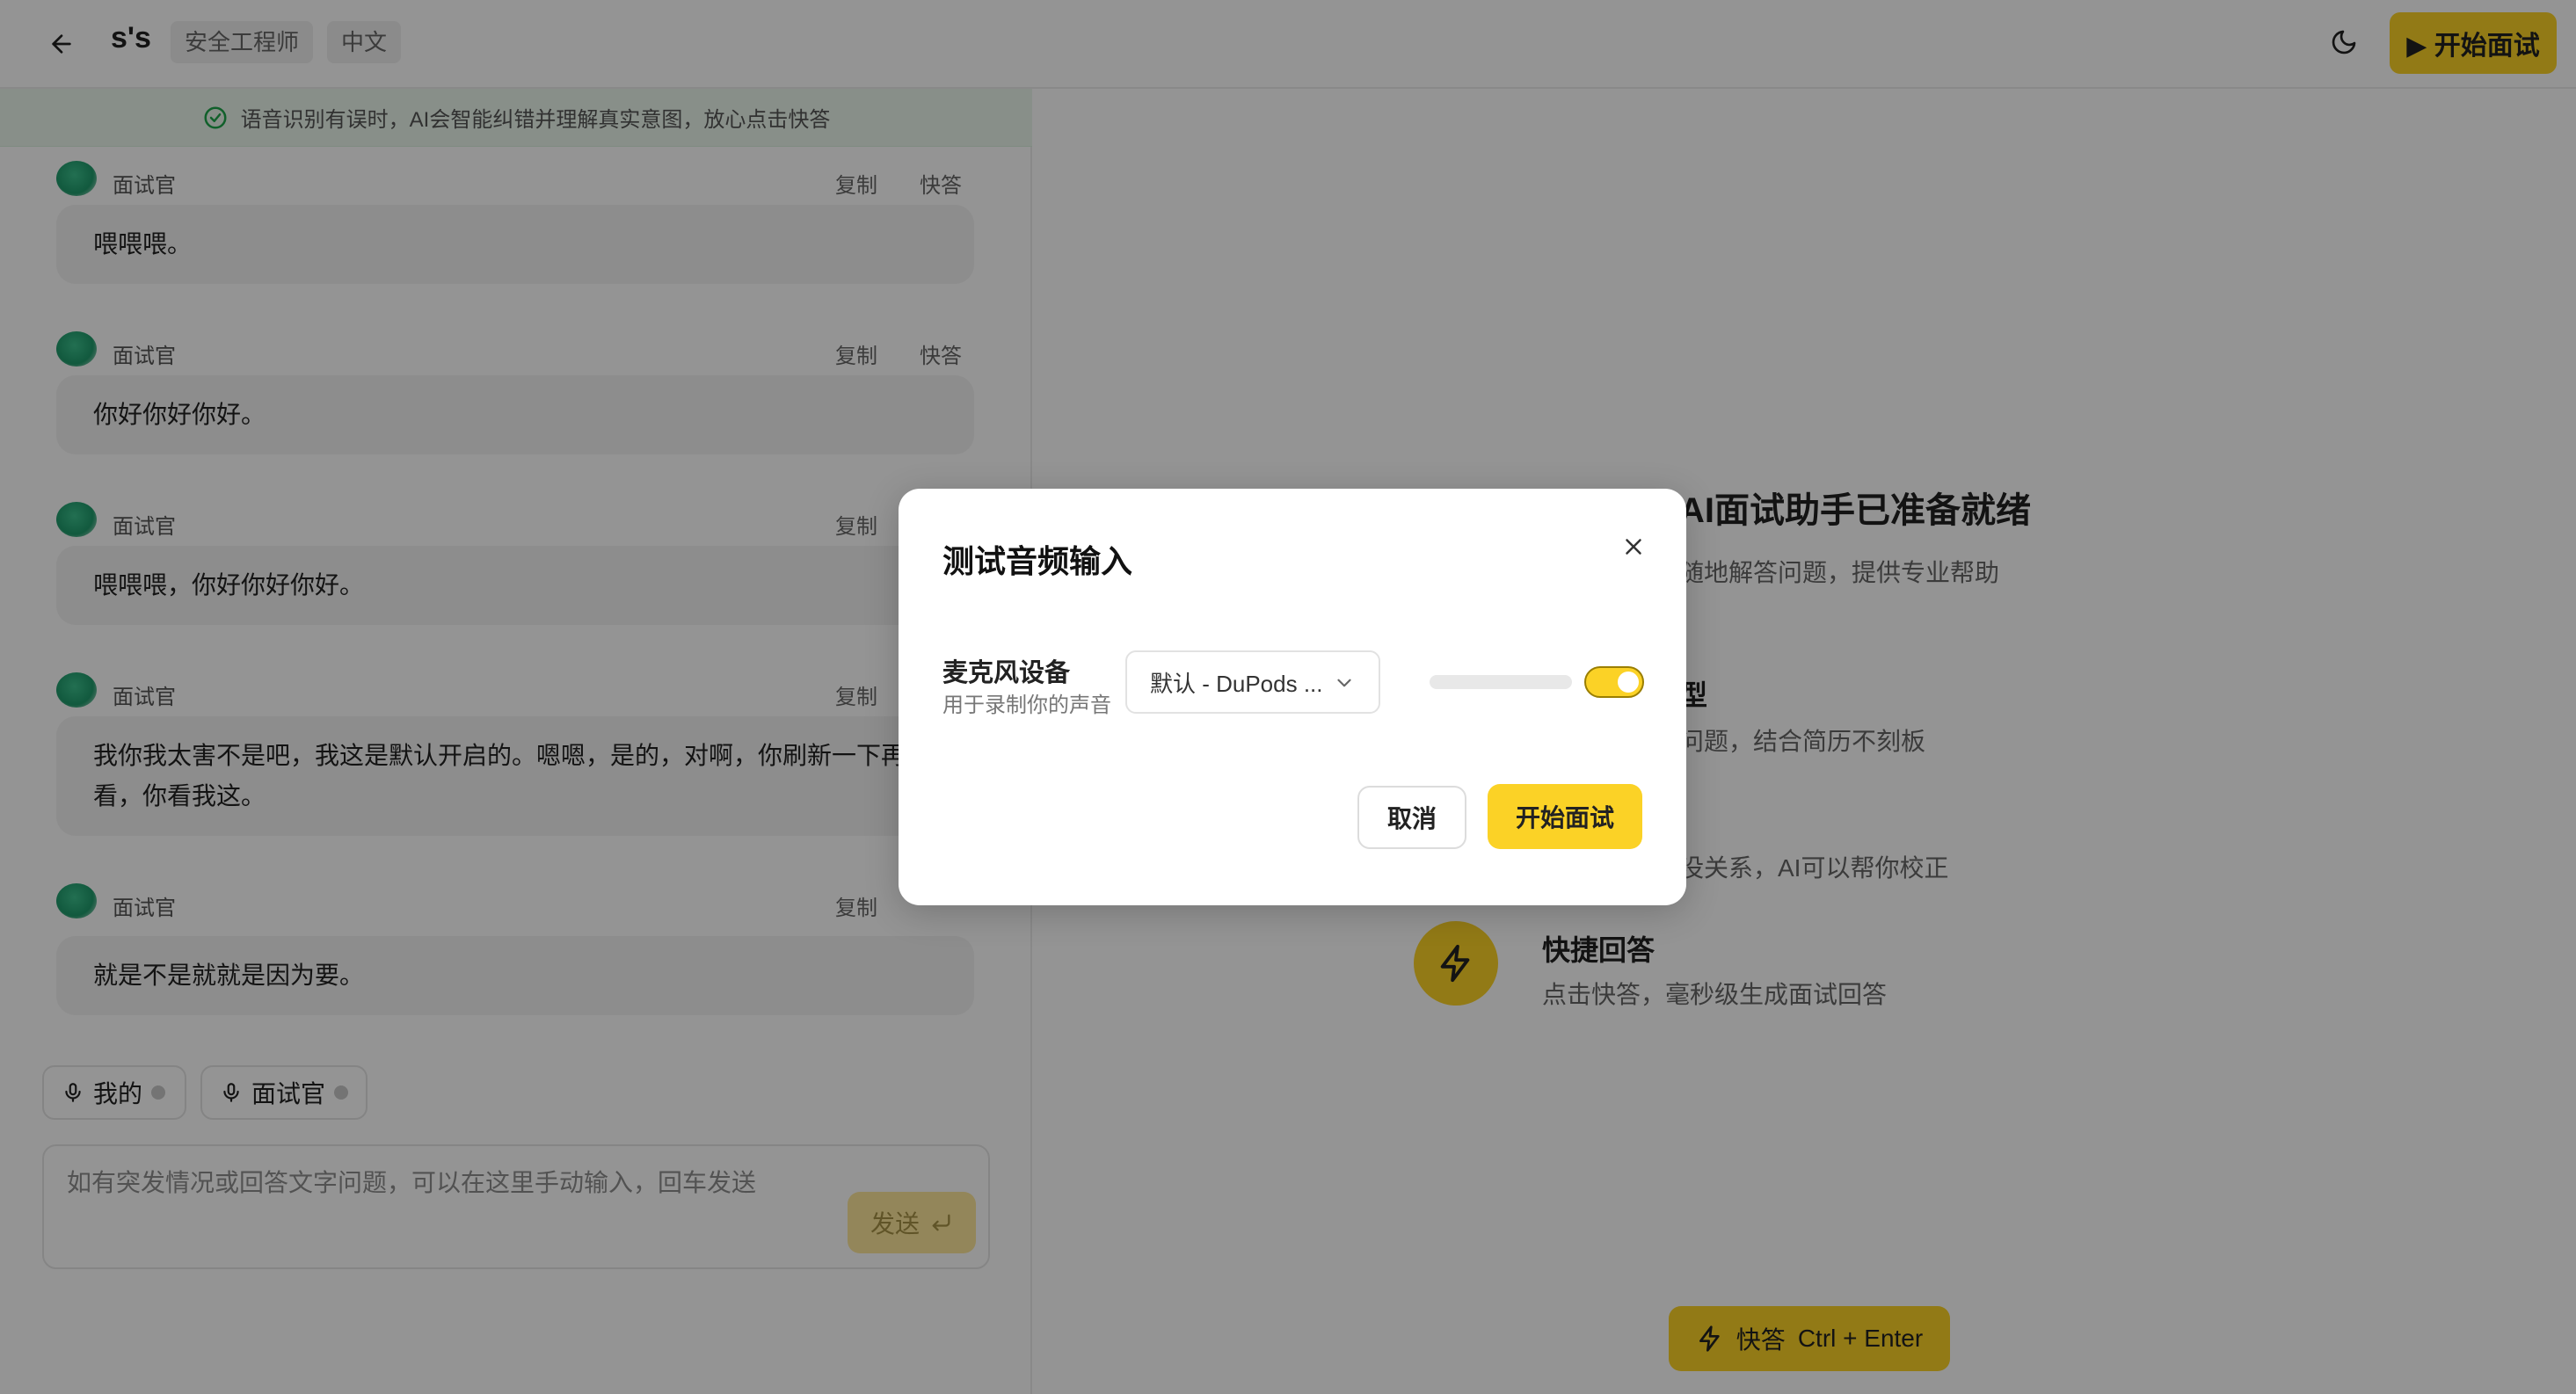 The height and width of the screenshot is (1394, 2576). I want to click on toggle-knob, so click(1628, 682).